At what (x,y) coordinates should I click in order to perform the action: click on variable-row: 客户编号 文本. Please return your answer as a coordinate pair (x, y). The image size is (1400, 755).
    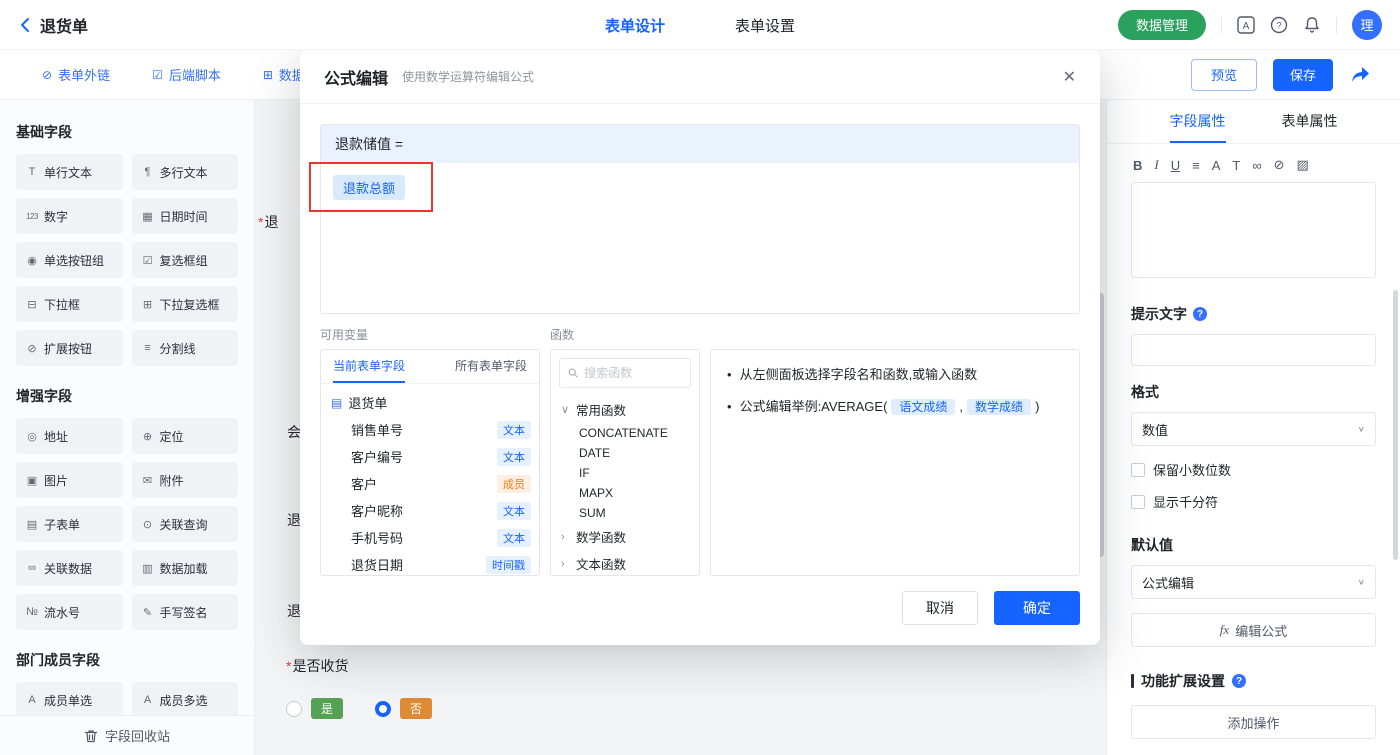
    Looking at the image, I should click on (430, 456).